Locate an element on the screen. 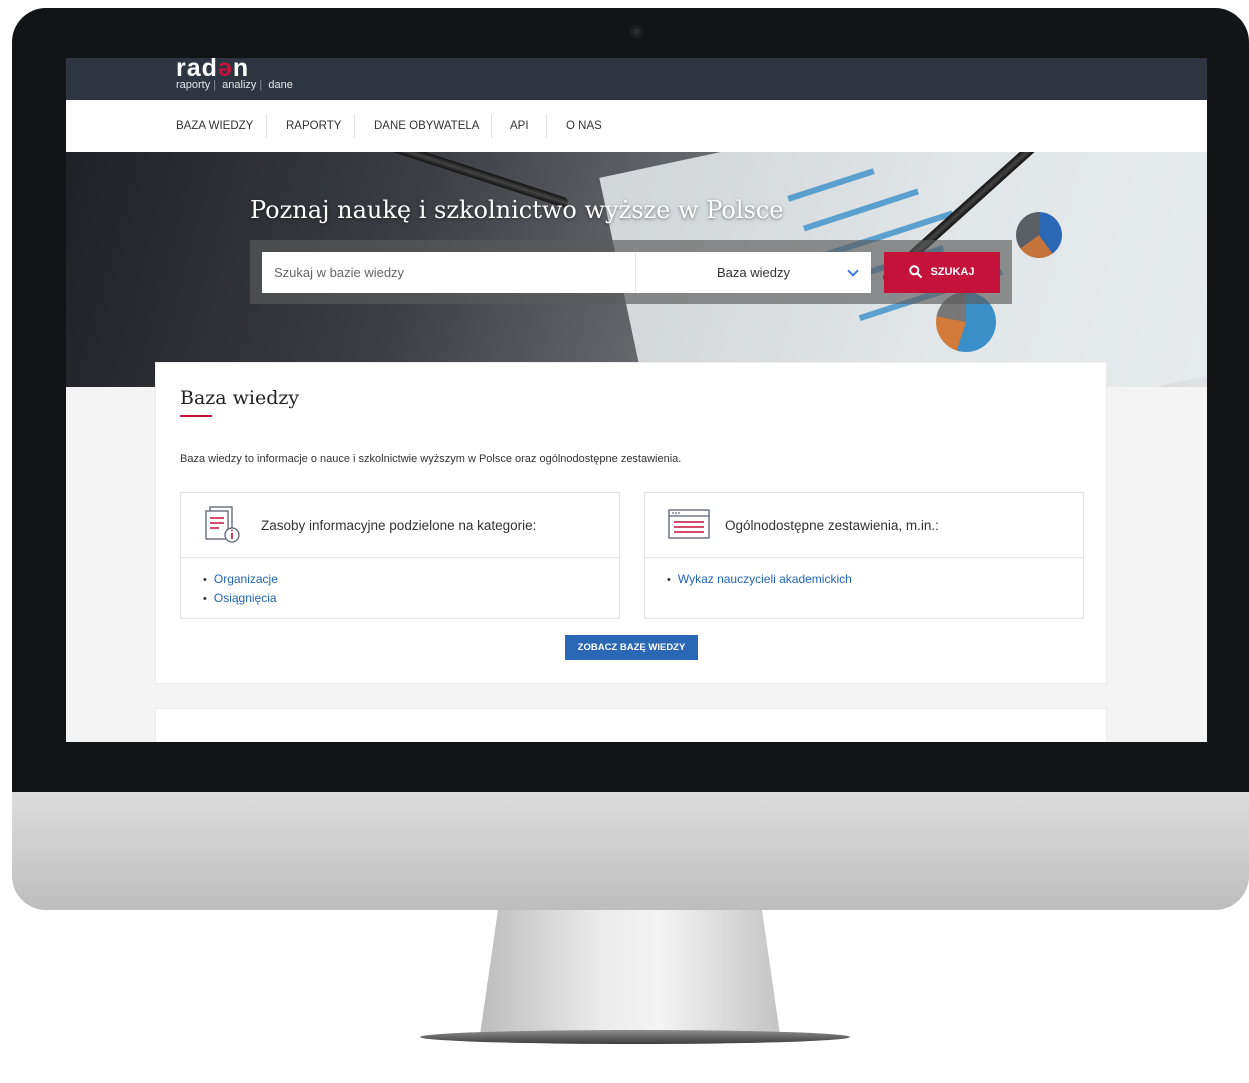  resource-links: Organizacje Osiągnięcia is located at coordinates (240, 589).